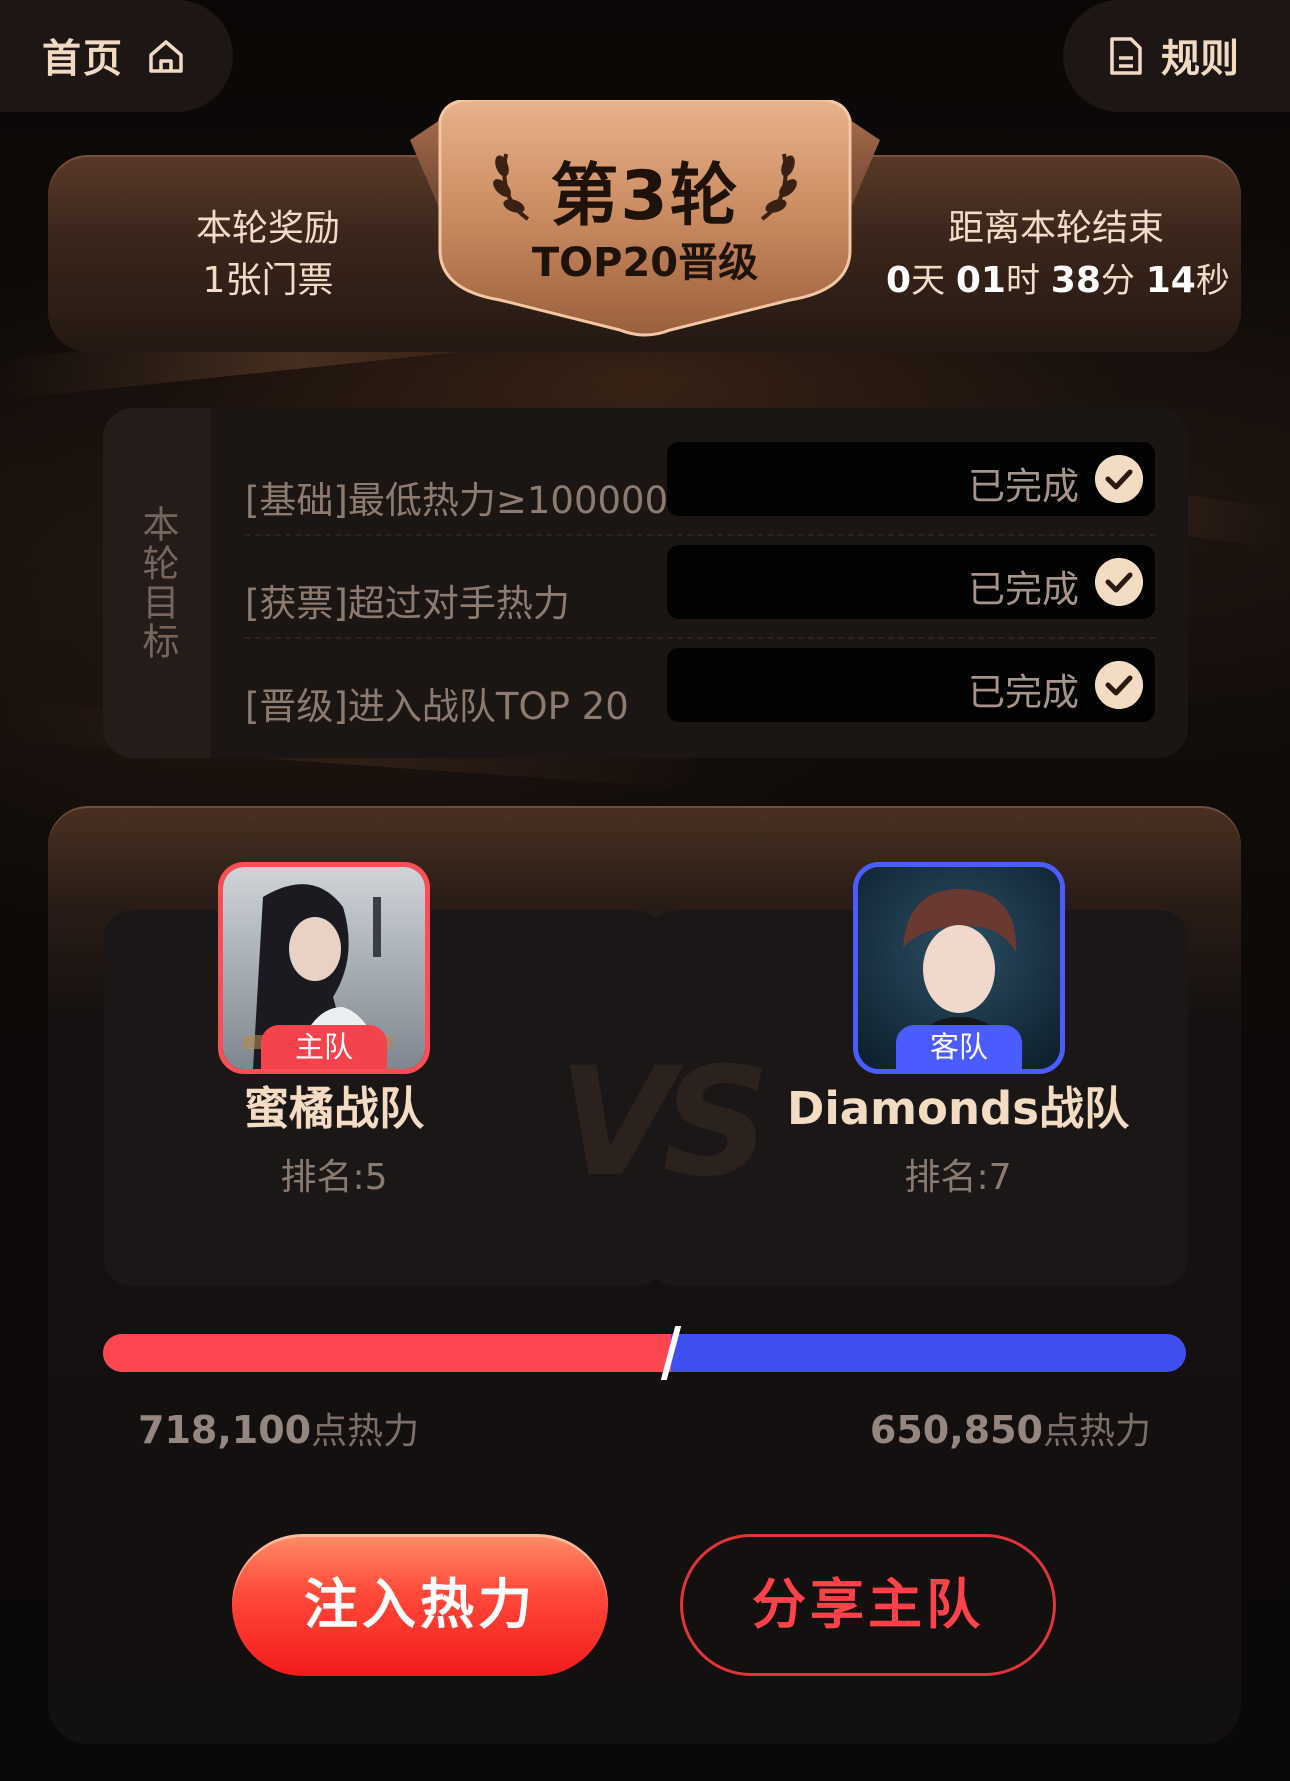 Image resolution: width=1290 pixels, height=1781 pixels. I want to click on countdown-timer: 0天 01时 38分 14秒, so click(1058, 281).